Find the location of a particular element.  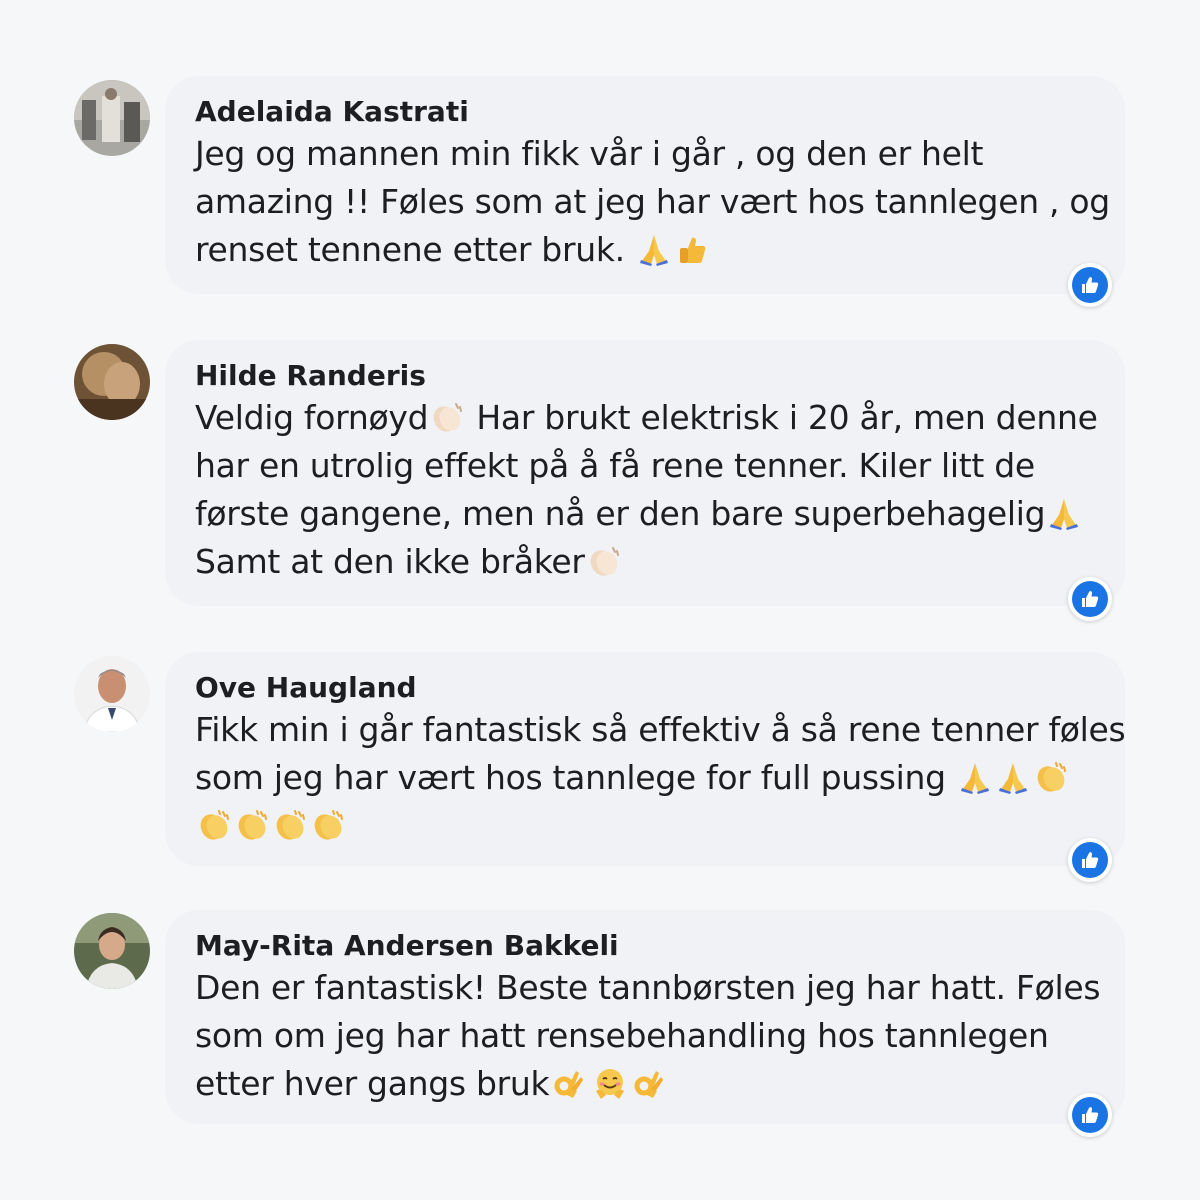

comment-line: Har brukt elektrisk i 20 år, men denne is located at coordinates (782, 417).